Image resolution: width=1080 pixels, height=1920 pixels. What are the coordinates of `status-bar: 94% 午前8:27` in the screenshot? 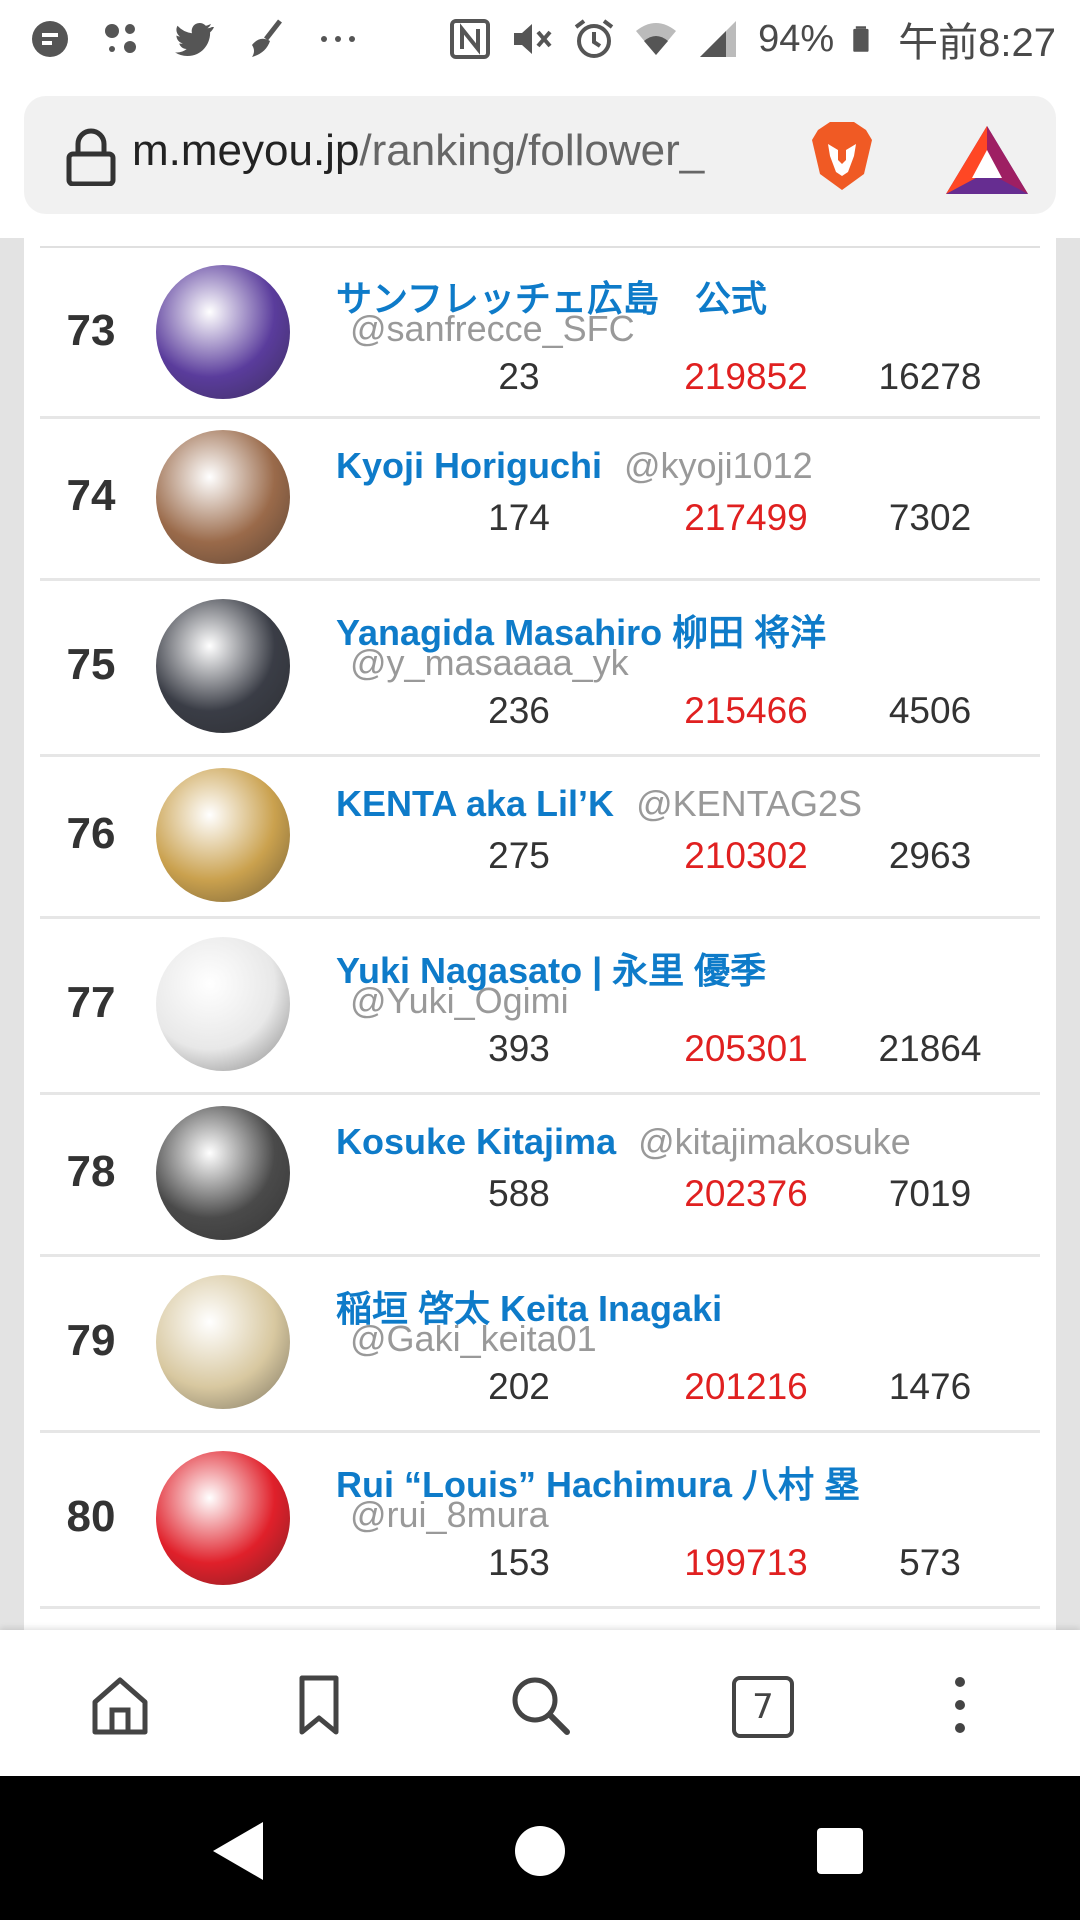 It's located at (540, 39).